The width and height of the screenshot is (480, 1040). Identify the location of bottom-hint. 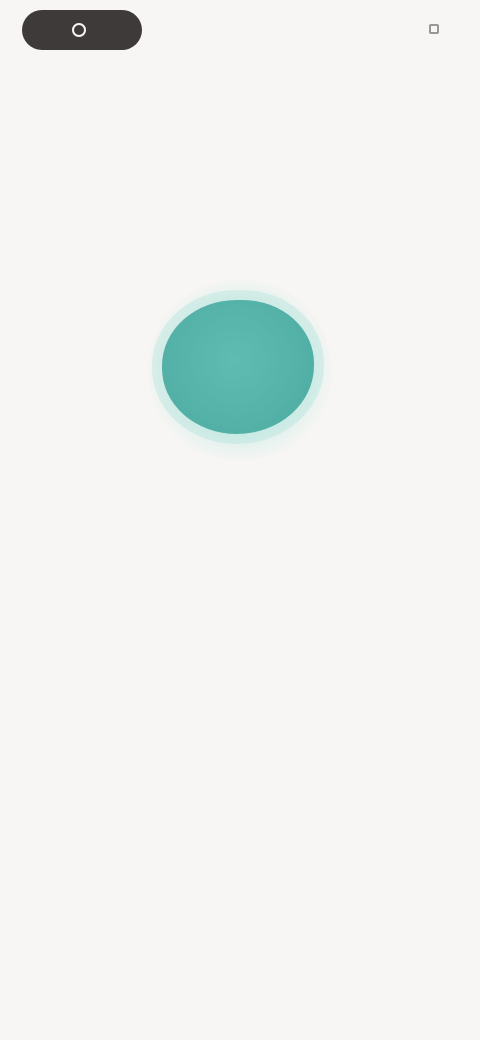
(240, 989).